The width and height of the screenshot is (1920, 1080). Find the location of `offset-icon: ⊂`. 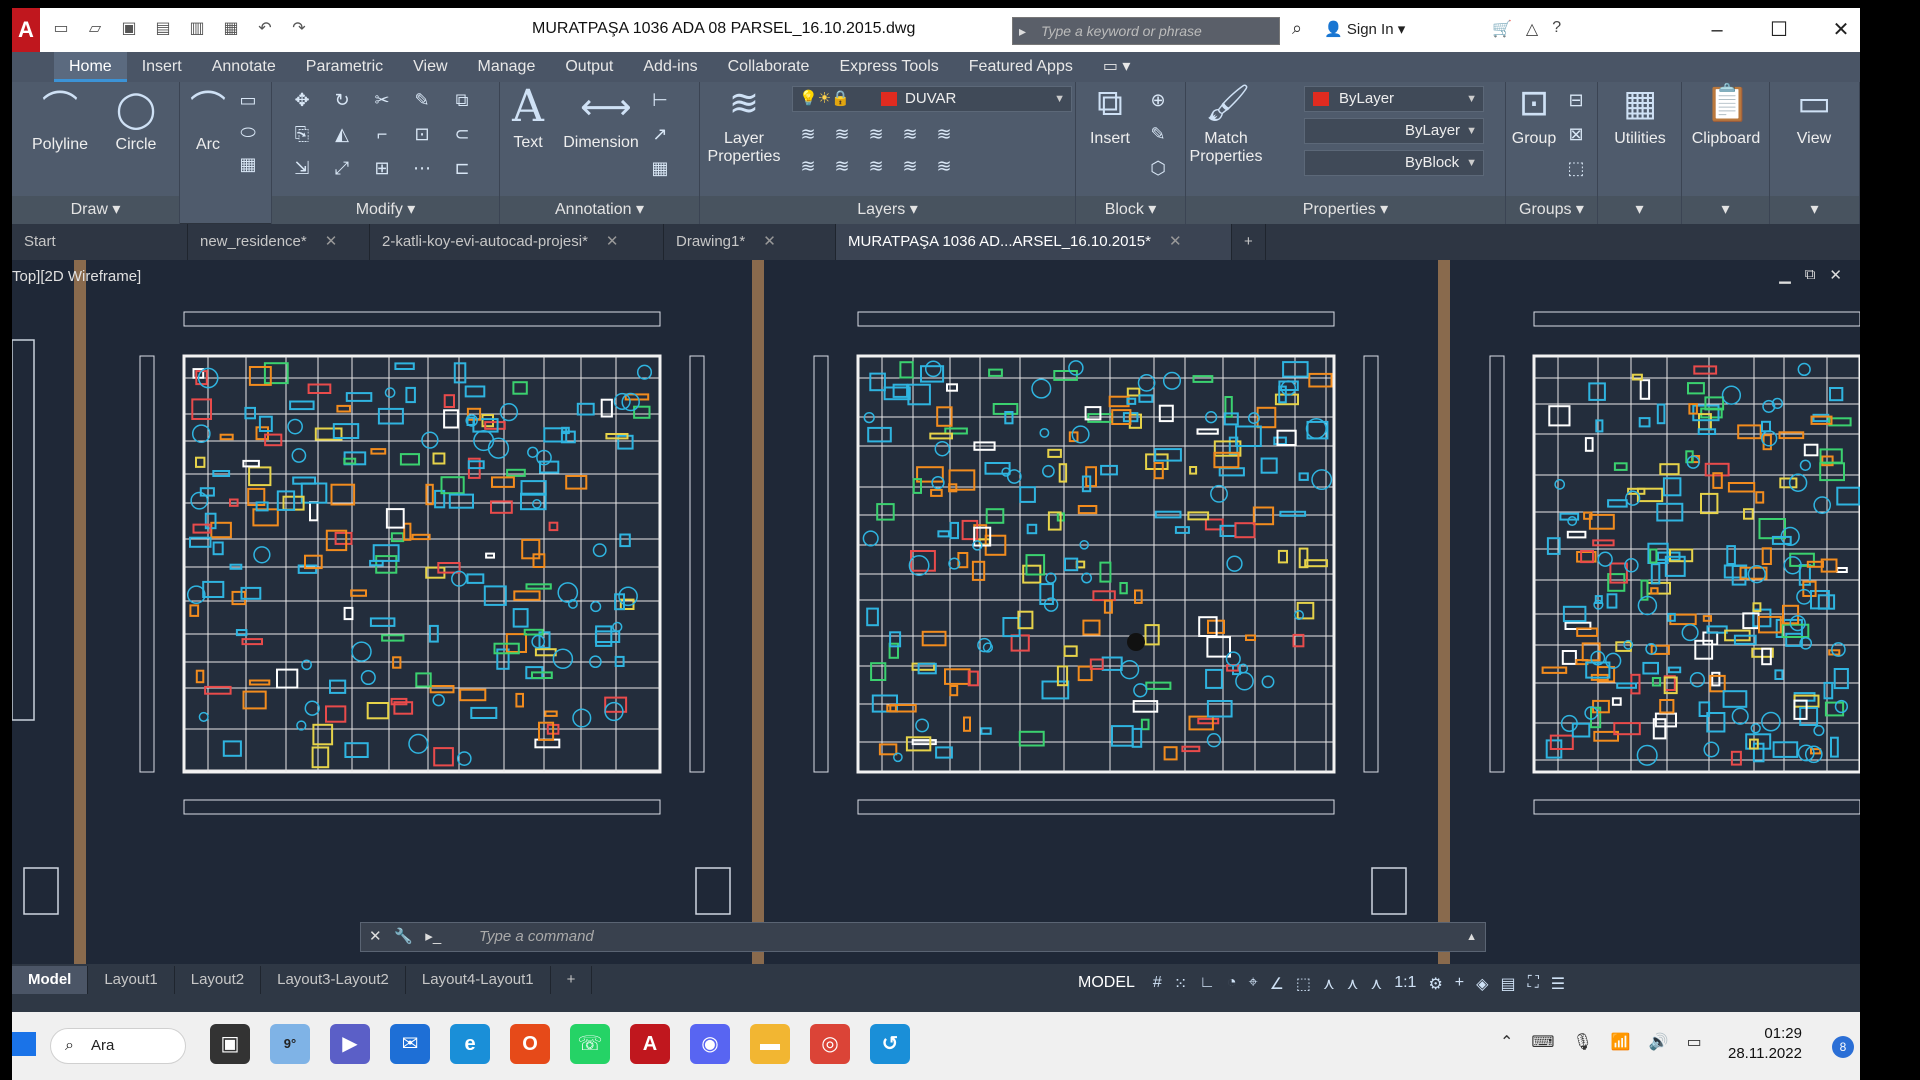

offset-icon: ⊂ is located at coordinates (462, 134).